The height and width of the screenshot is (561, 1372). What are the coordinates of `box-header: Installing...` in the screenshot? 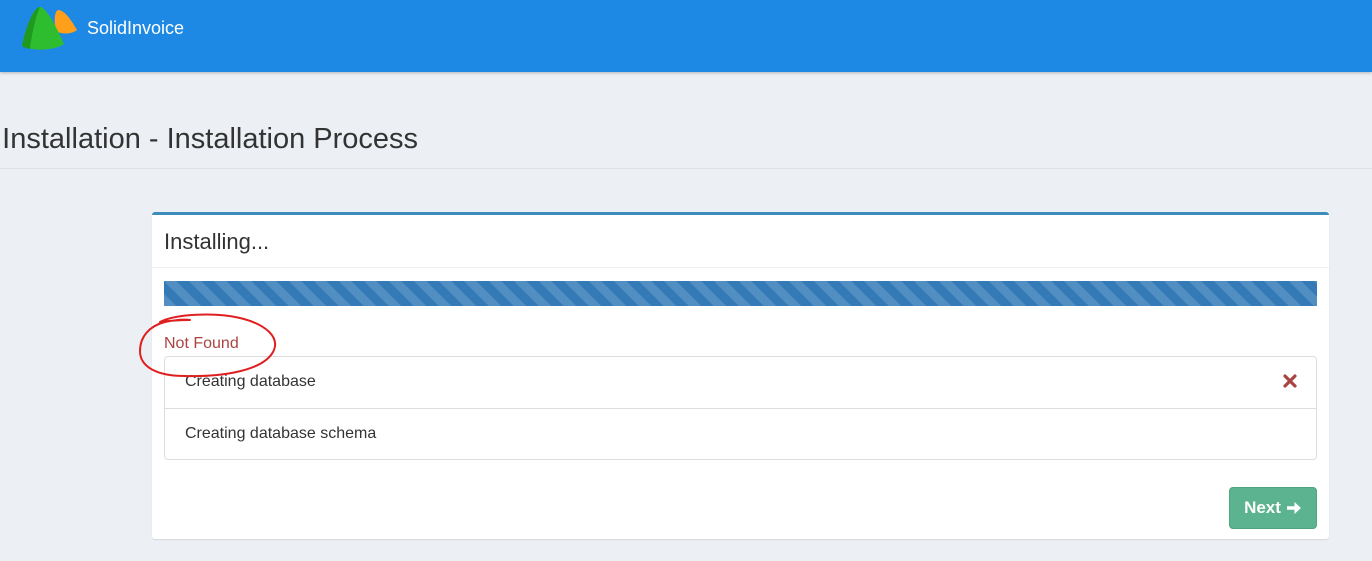 It's located at (740, 241).